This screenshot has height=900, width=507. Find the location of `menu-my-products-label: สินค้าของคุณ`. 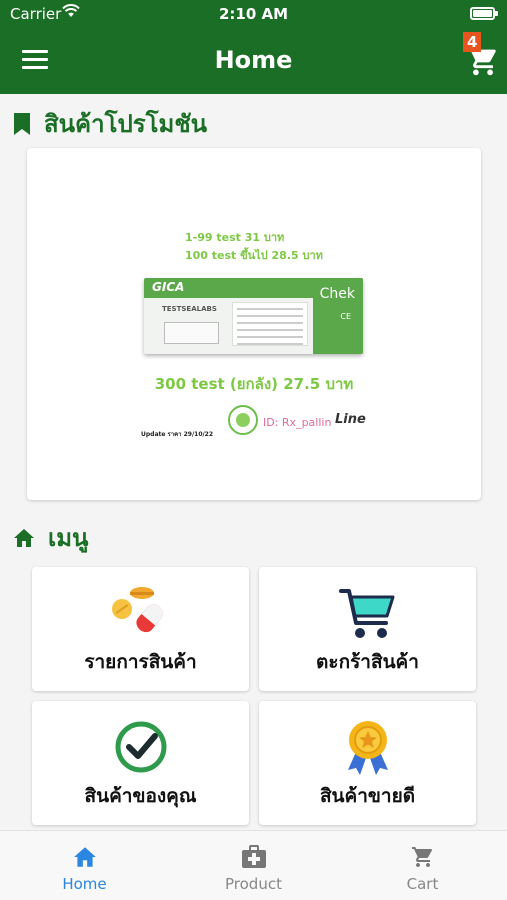

menu-my-products-label: สินค้าของคุณ is located at coordinates (140, 796).